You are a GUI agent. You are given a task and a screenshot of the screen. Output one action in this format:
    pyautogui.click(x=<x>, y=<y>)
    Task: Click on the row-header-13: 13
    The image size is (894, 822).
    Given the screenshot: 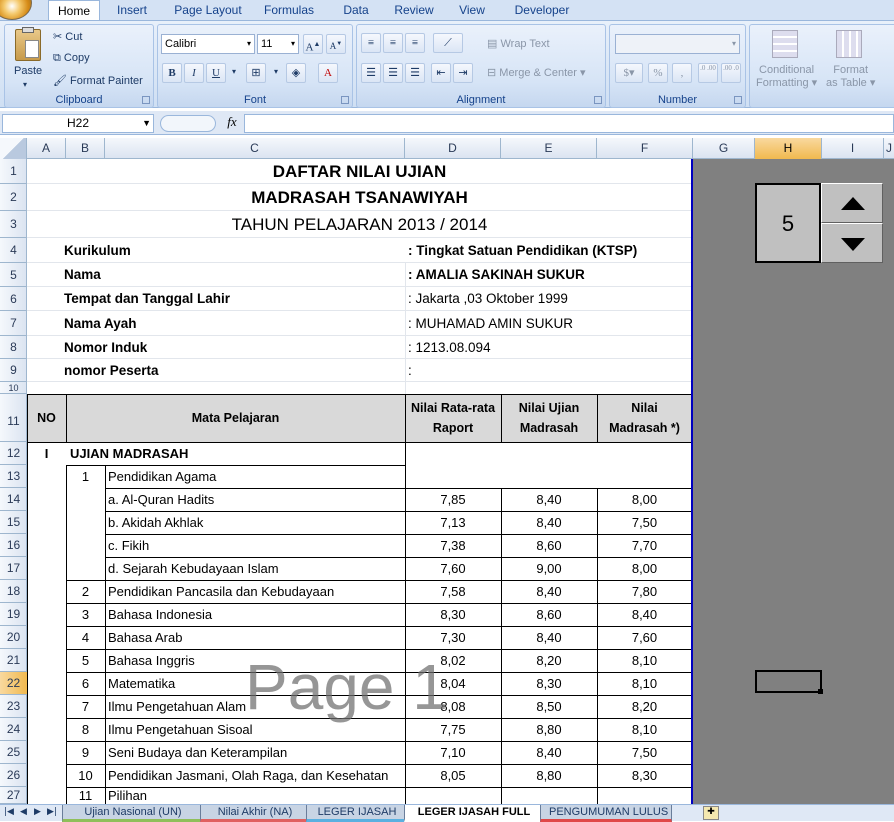 What is the action you would take?
    pyautogui.click(x=13, y=476)
    